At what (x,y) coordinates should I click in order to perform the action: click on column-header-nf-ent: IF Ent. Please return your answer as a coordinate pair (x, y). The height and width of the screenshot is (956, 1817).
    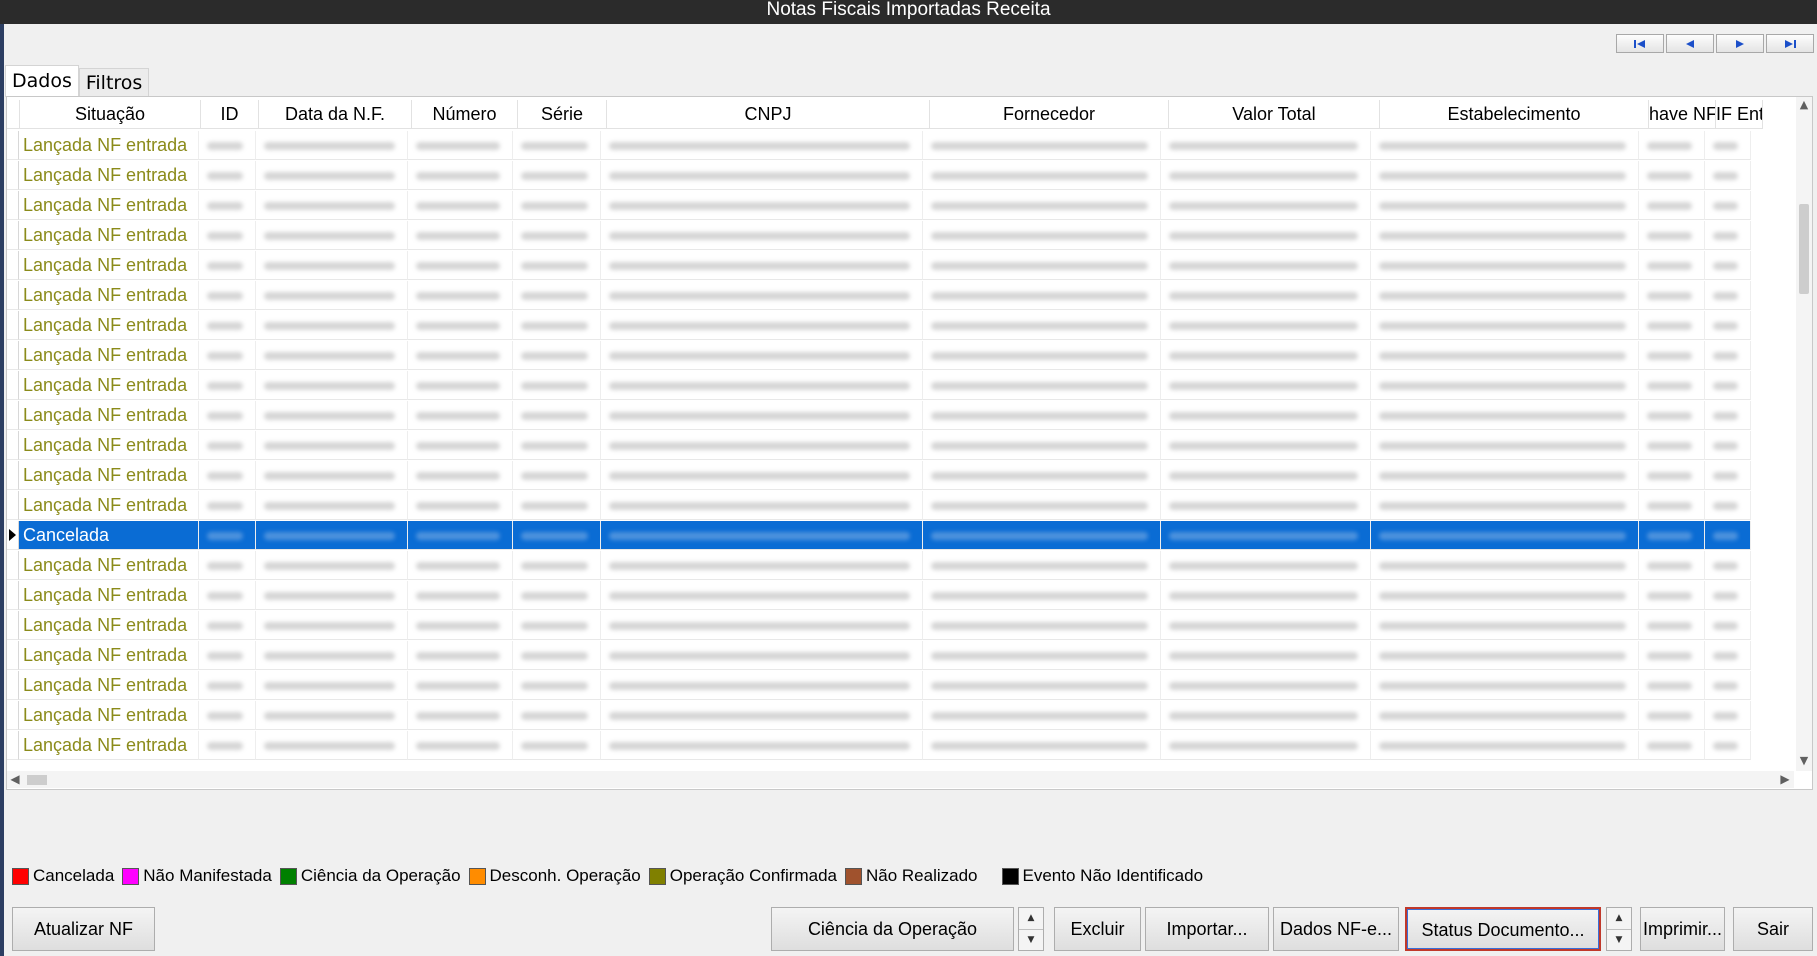
    Looking at the image, I should click on (1739, 114).